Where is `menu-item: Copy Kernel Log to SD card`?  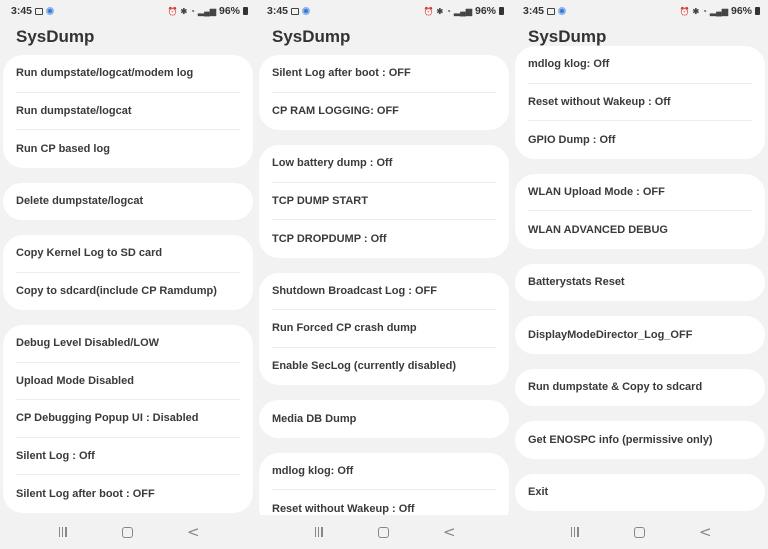 menu-item: Copy Kernel Log to SD card is located at coordinates (128, 254).